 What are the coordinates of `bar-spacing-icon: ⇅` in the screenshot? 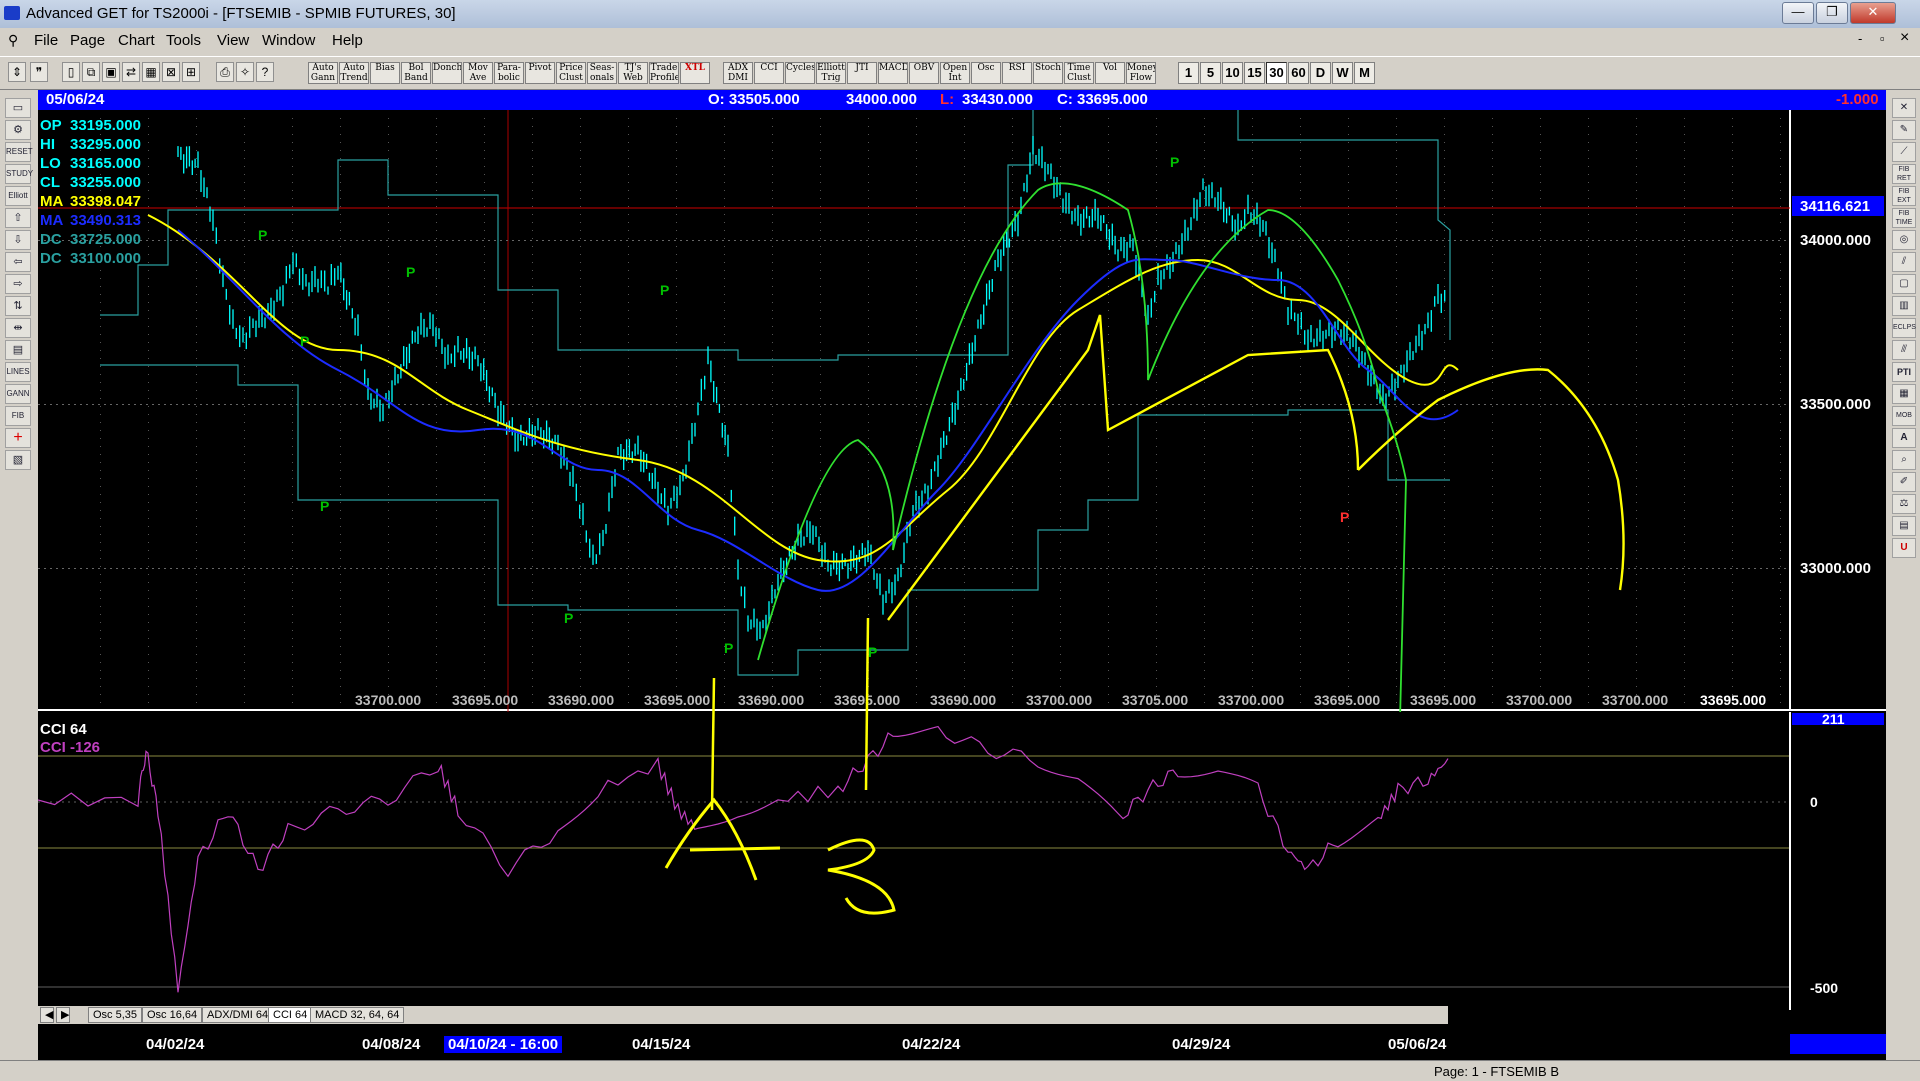 It's located at (18, 306).